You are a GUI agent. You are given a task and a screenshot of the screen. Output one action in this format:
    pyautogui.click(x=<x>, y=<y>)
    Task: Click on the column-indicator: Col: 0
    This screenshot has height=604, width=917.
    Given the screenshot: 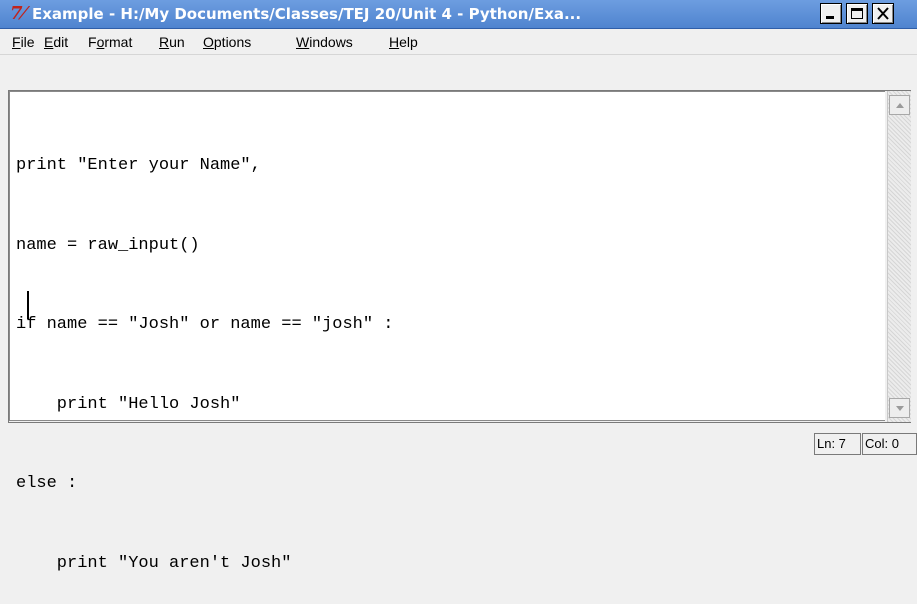 What is the action you would take?
    pyautogui.click(x=889, y=444)
    